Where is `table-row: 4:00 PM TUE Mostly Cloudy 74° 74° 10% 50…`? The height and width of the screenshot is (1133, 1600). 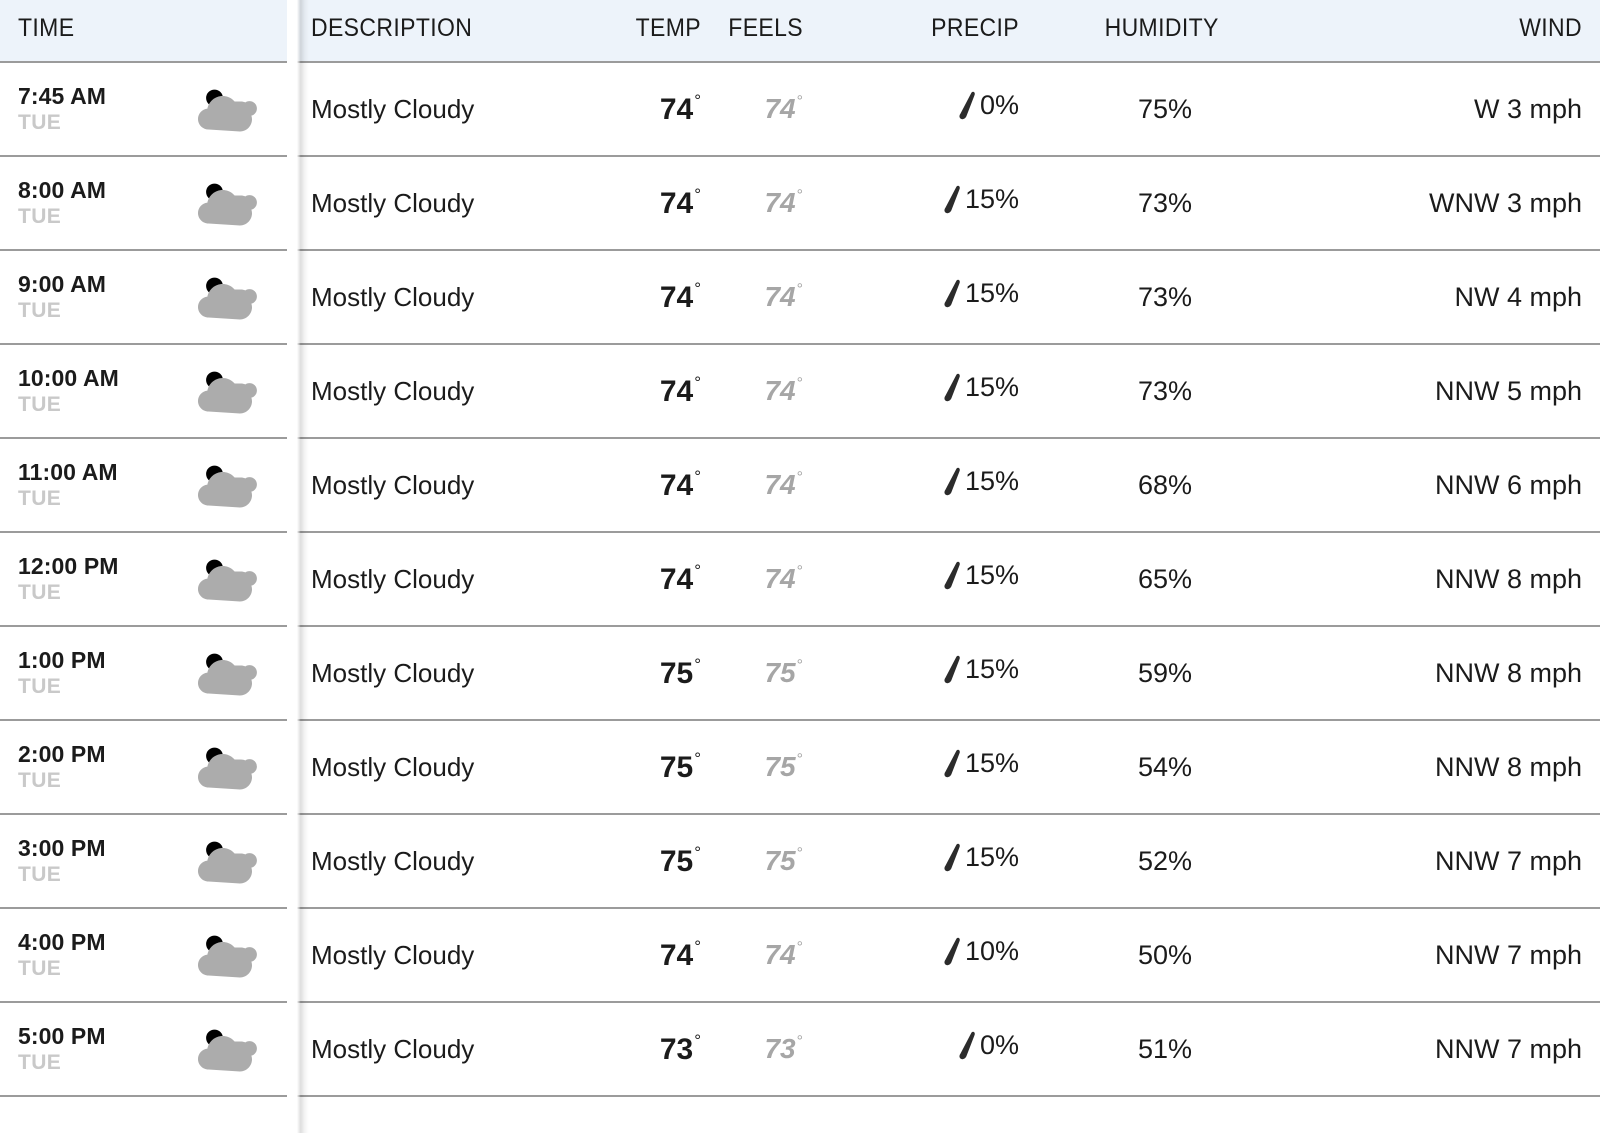 table-row: 4:00 PM TUE Mostly Cloudy 74° 74° 10% 50… is located at coordinates (800, 955).